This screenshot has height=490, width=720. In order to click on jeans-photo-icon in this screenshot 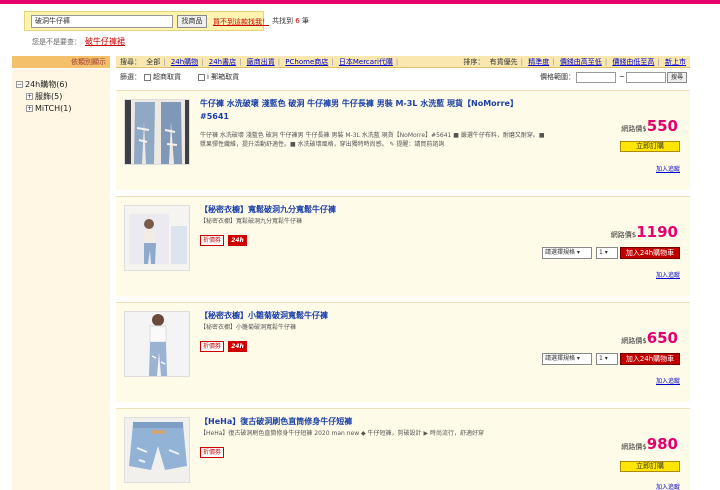, I will do `click(157, 132)`.